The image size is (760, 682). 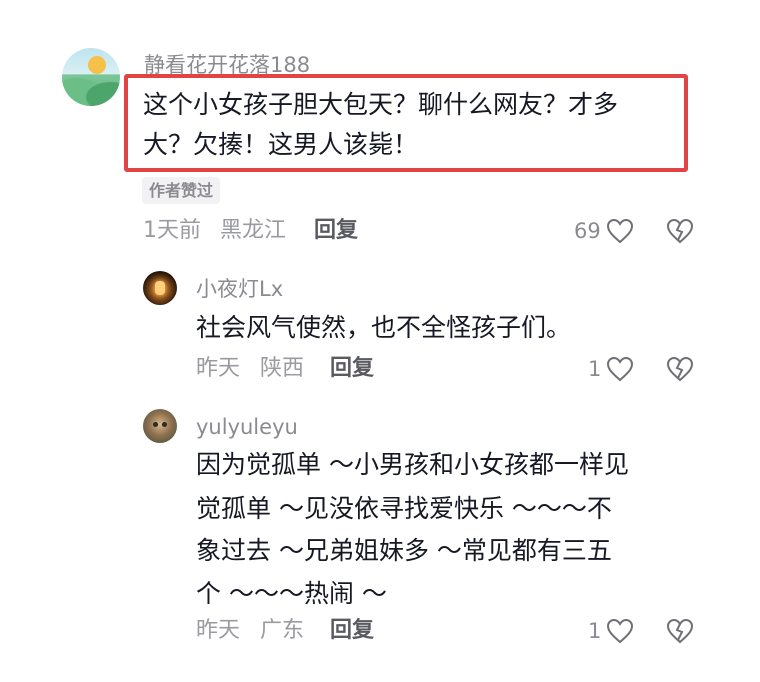 I want to click on comment-text-line: 社会风气使然，也不全怪孩子们。, so click(x=384, y=327).